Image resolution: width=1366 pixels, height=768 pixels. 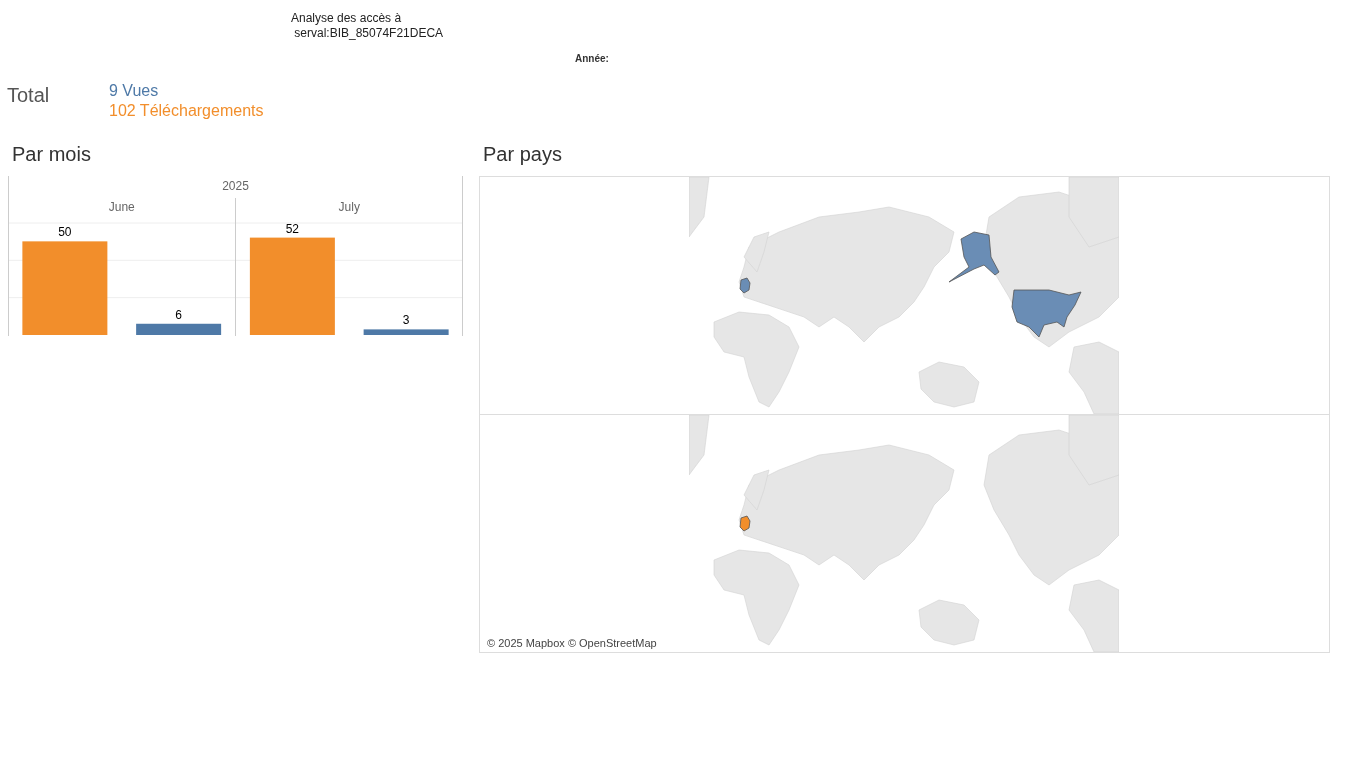 What do you see at coordinates (235, 186) in the screenshot?
I see `year-header: 2025` at bounding box center [235, 186].